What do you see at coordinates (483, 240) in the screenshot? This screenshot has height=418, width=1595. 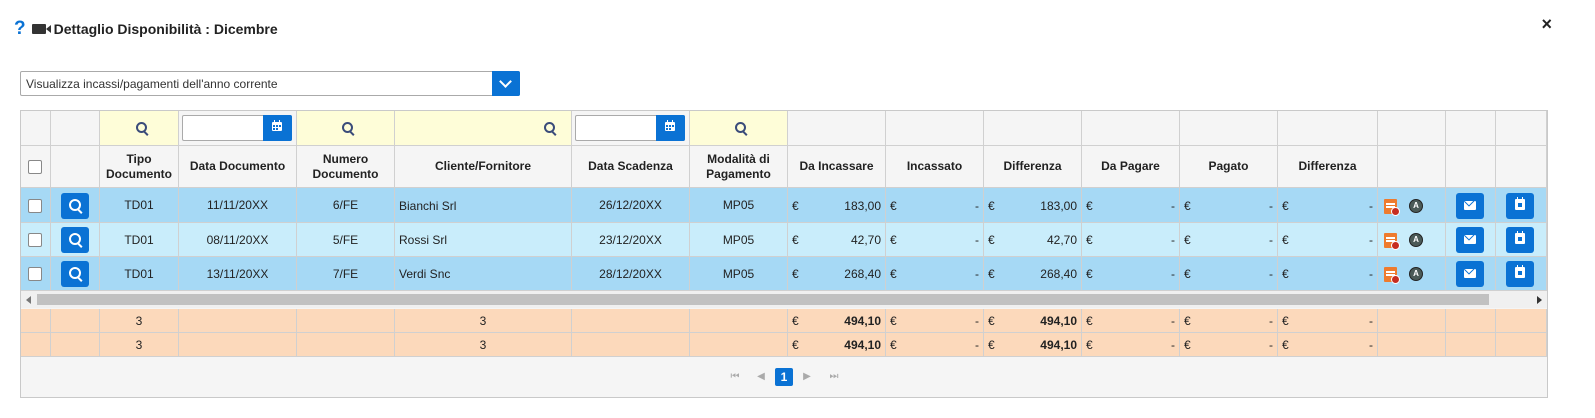 I see `table-row-cell: Rossi Srl` at bounding box center [483, 240].